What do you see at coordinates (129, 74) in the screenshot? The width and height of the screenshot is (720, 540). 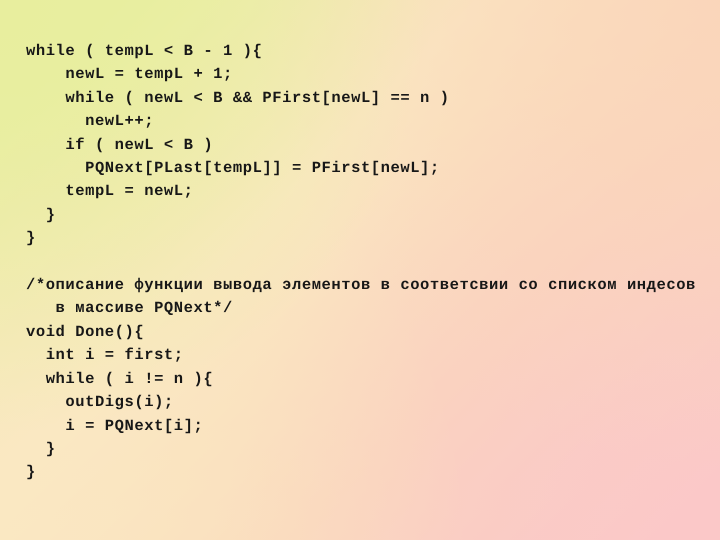 I see `code-line: newL = tempL + 1;` at bounding box center [129, 74].